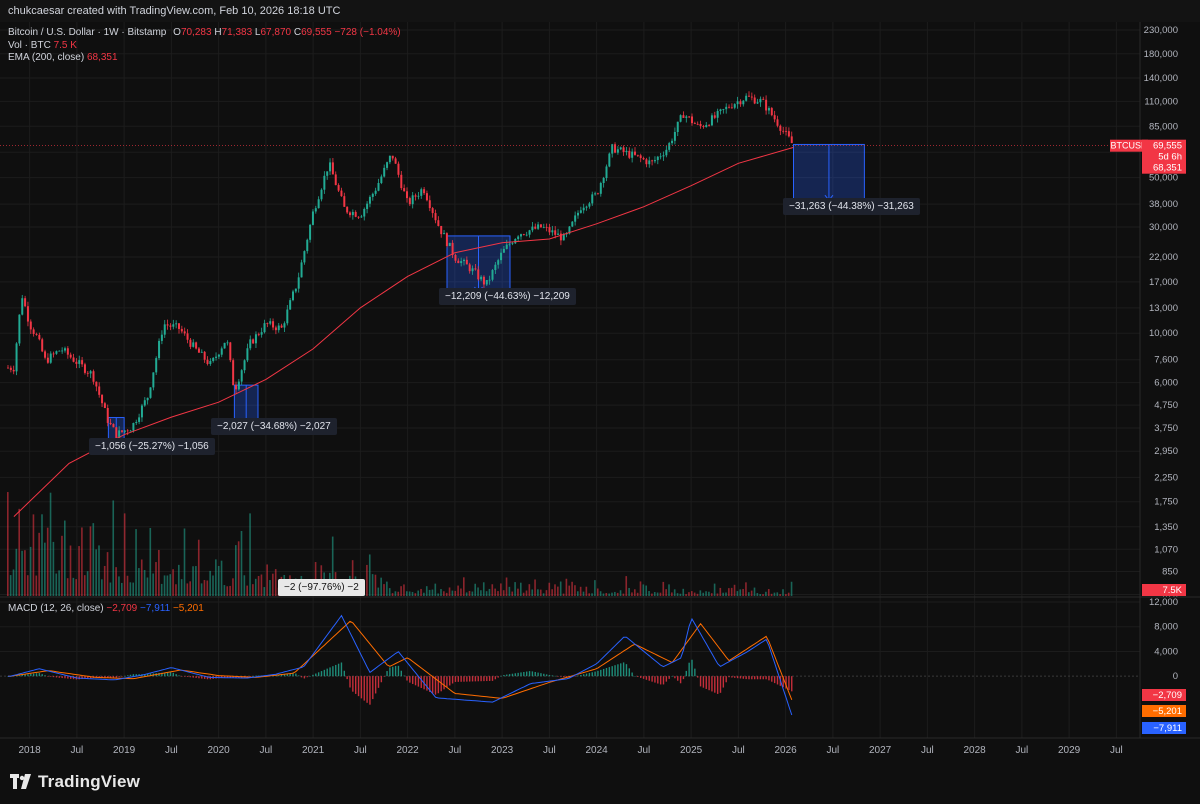 The image size is (1200, 804). I want to click on countdown-tag: 5d 6h, so click(1164, 156).